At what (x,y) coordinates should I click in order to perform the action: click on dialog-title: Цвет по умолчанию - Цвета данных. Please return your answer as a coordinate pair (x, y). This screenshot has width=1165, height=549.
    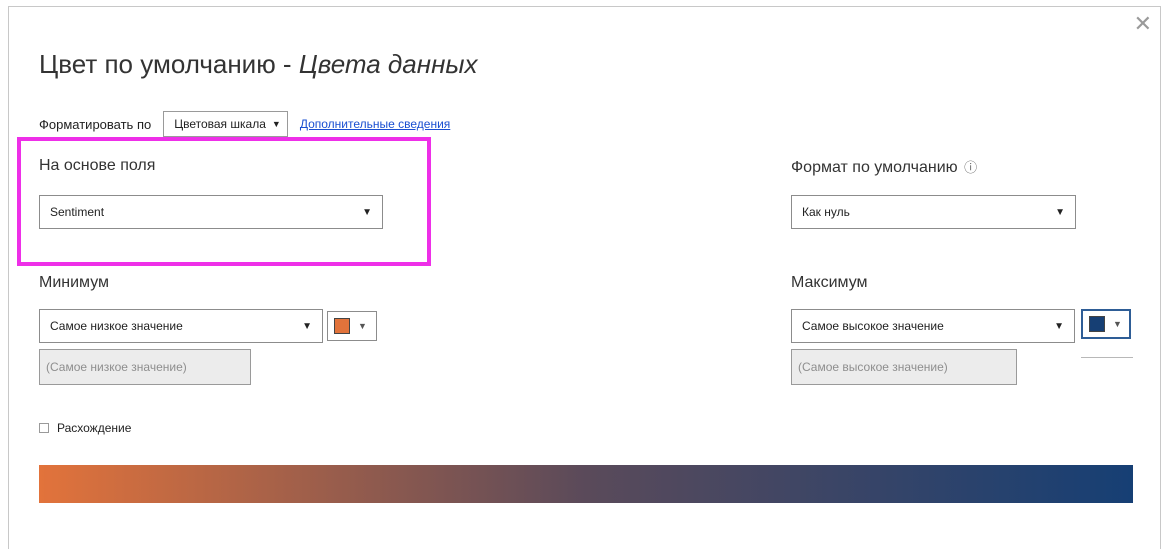
    Looking at the image, I should click on (258, 64).